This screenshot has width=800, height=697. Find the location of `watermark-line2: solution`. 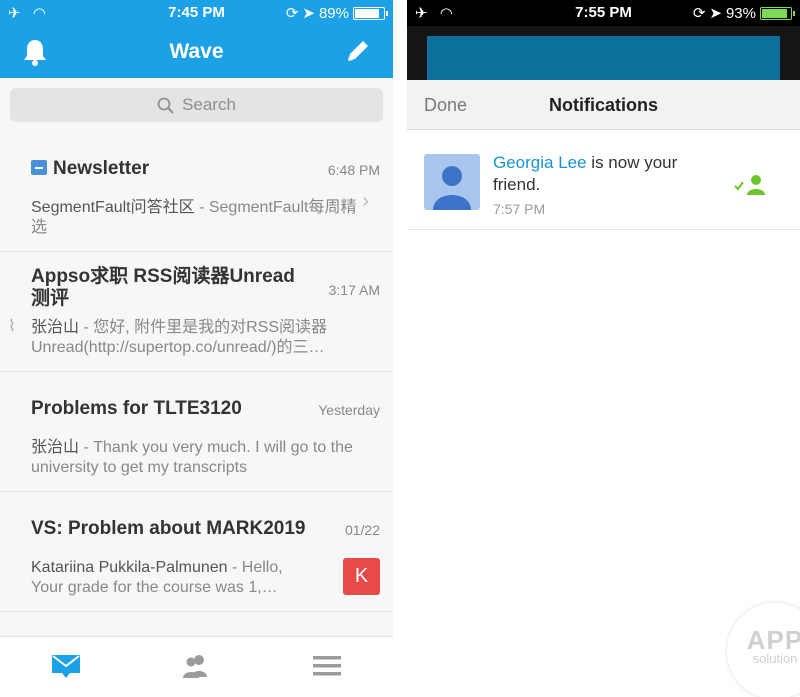

watermark-line2: solution is located at coordinates (775, 658).